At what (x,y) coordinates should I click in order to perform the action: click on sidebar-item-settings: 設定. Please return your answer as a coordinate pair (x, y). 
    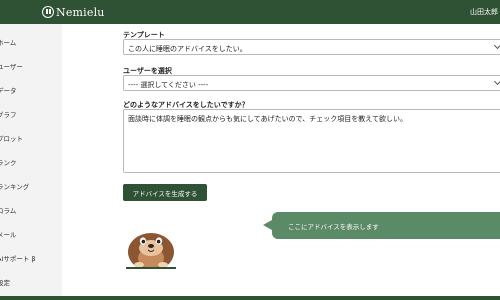
    Looking at the image, I should click on (5, 282).